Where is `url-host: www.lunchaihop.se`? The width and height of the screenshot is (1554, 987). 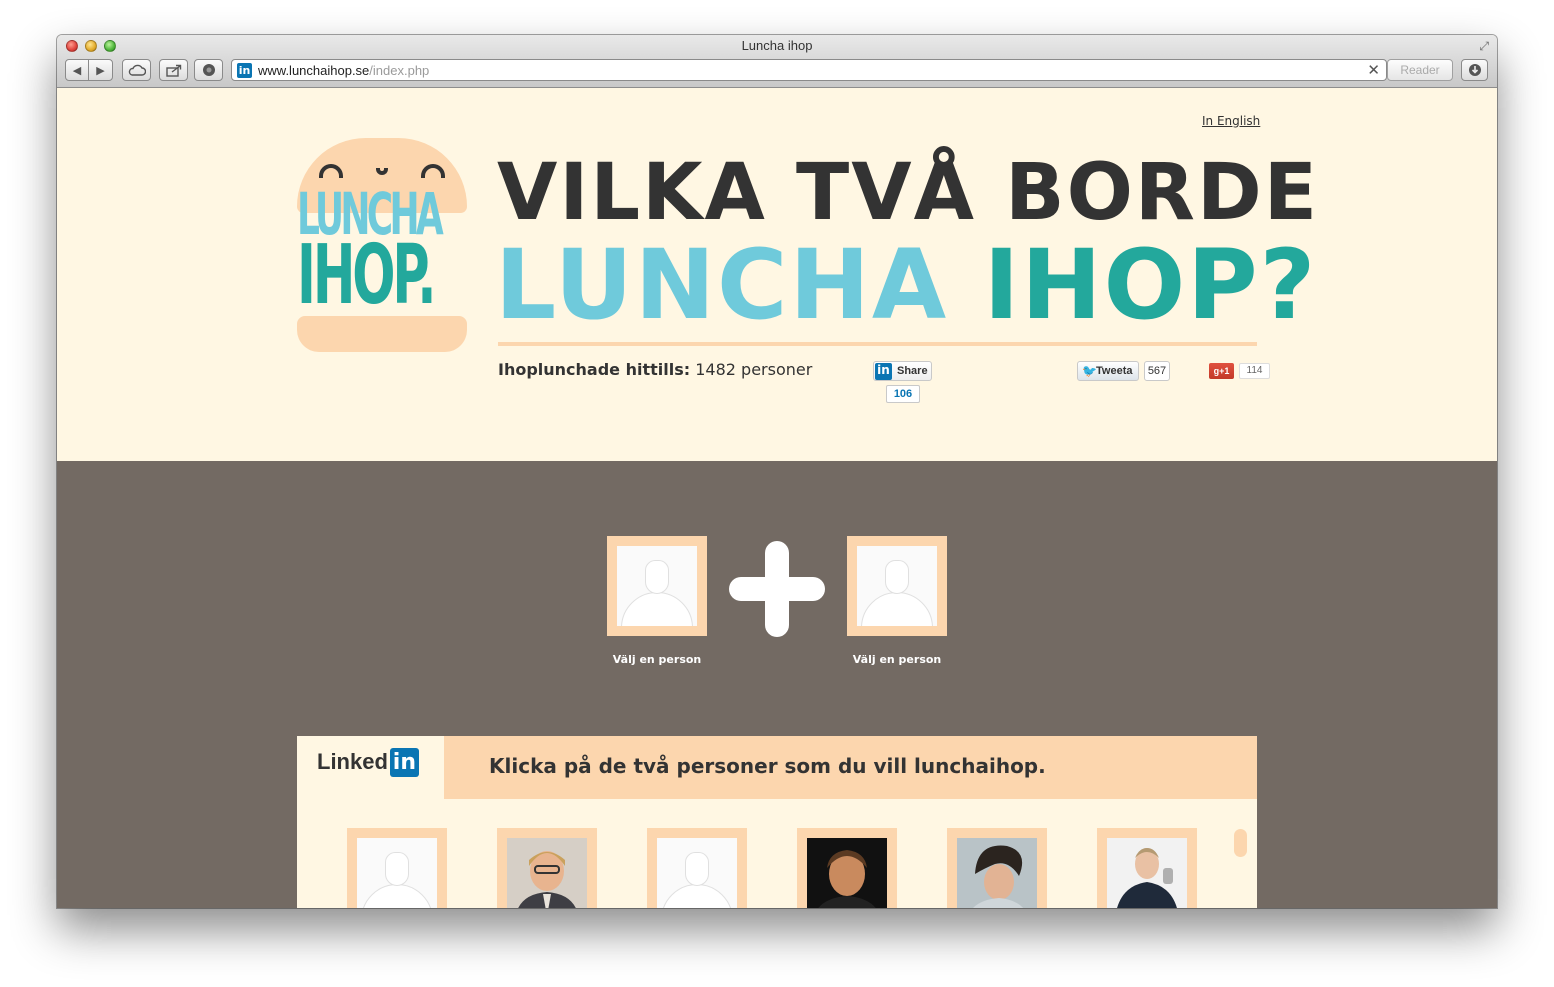 url-host: www.lunchaihop.se is located at coordinates (314, 70).